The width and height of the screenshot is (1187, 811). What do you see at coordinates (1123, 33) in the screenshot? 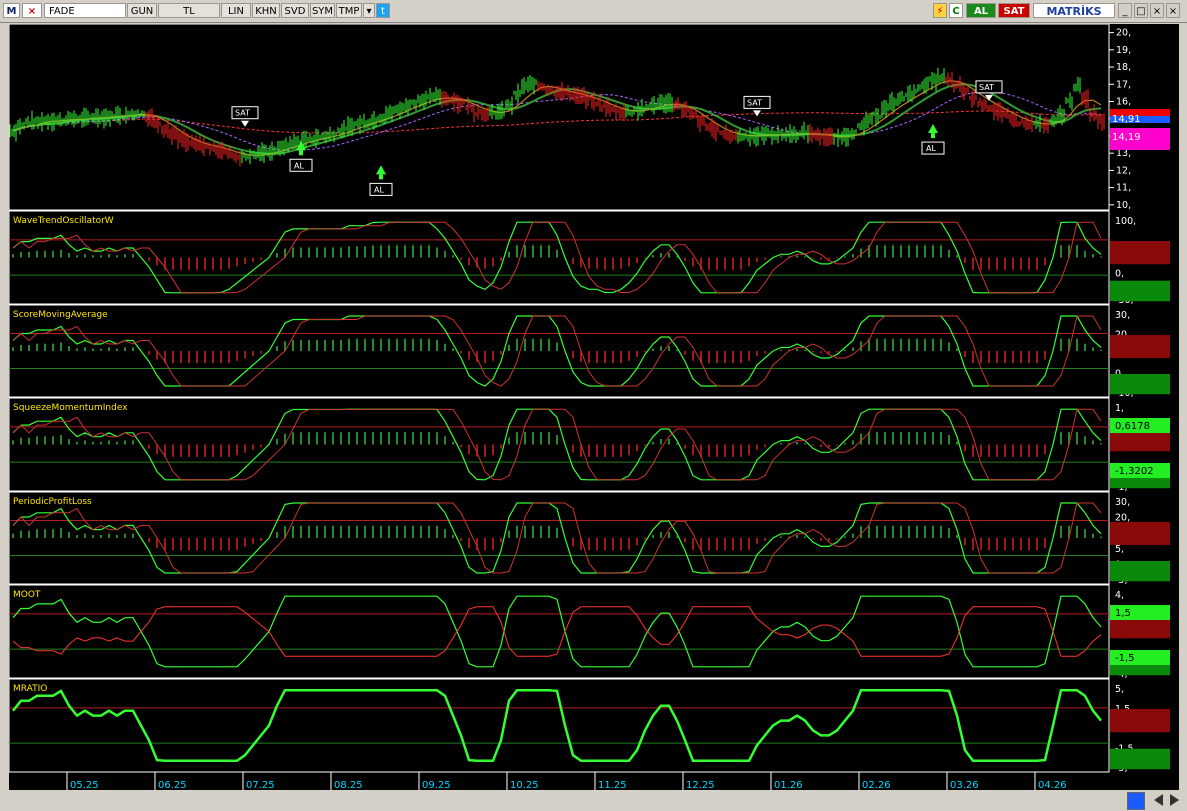
I see `price-y-label: 20,` at bounding box center [1123, 33].